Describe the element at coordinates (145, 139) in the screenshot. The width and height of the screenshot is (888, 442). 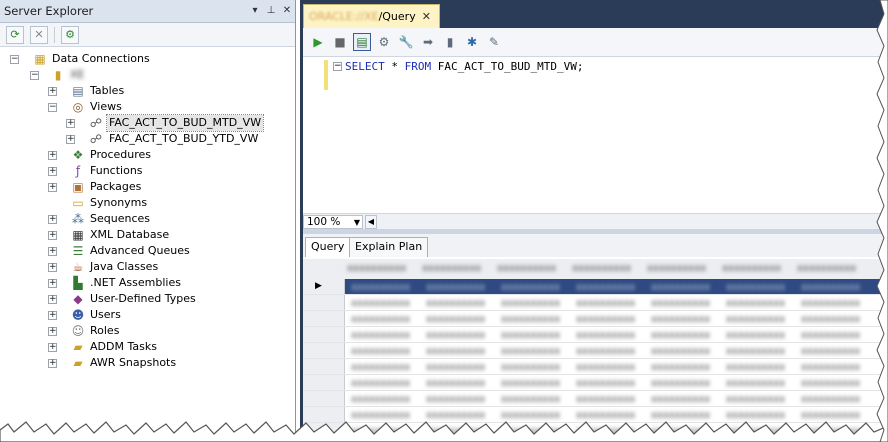
I see `tree-node-view-ytd: + ☍ FAC_ACT_TO_BUD_YTD_VW` at that location.